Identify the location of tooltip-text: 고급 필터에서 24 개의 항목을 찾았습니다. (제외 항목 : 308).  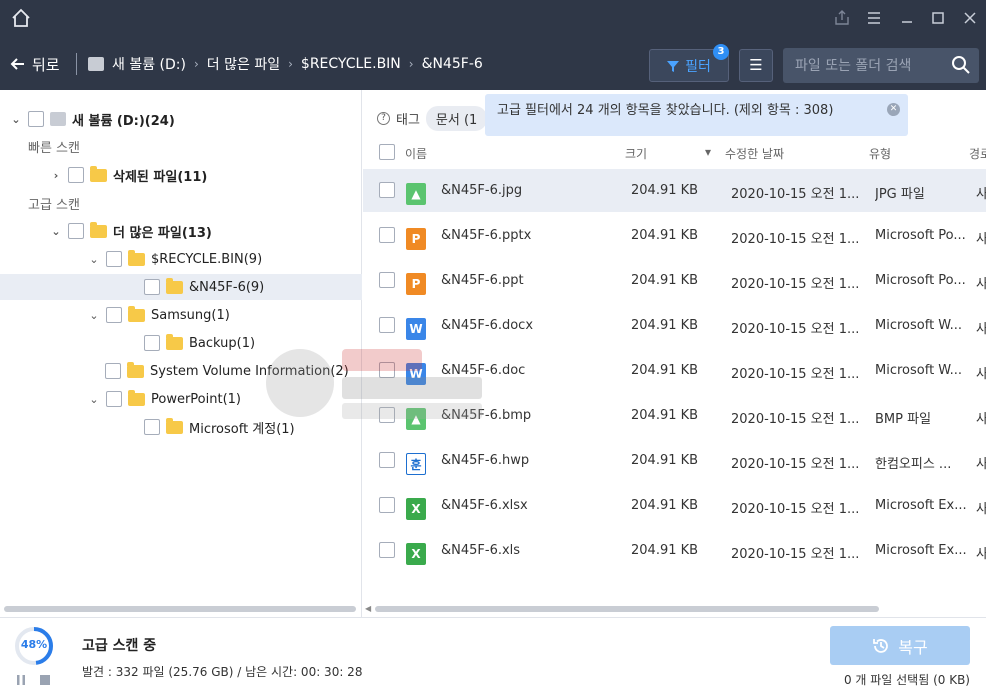
(665, 110).